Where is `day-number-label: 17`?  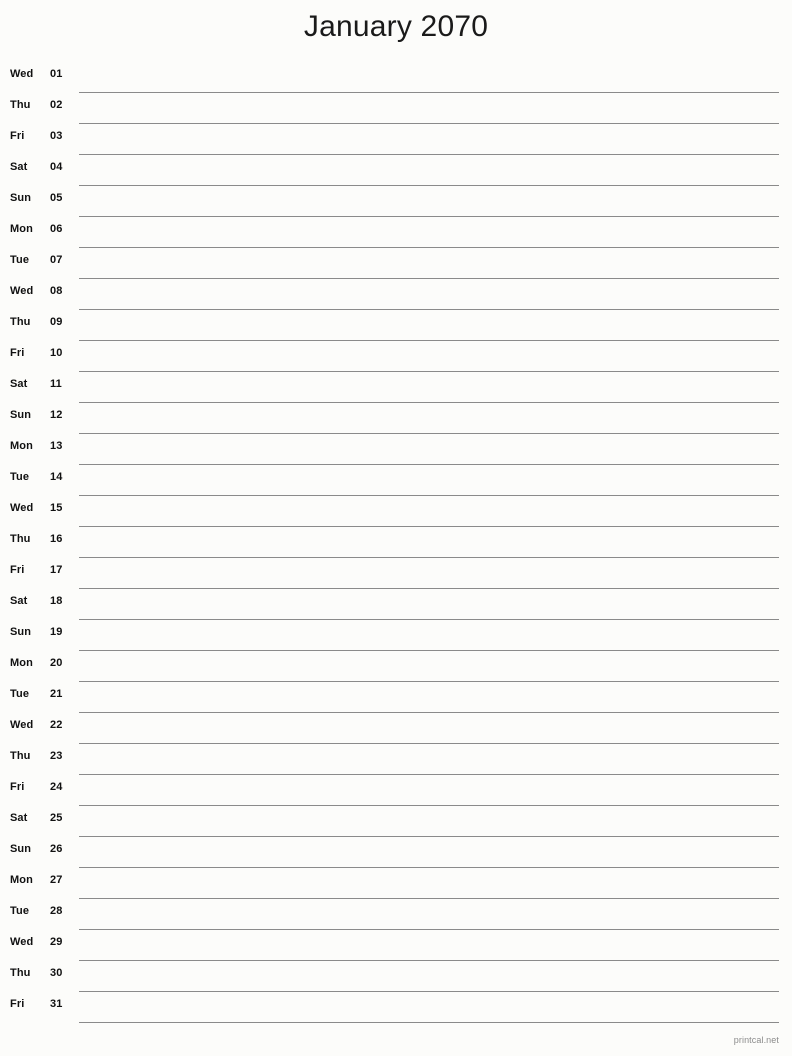 day-number-label: 17 is located at coordinates (56, 570).